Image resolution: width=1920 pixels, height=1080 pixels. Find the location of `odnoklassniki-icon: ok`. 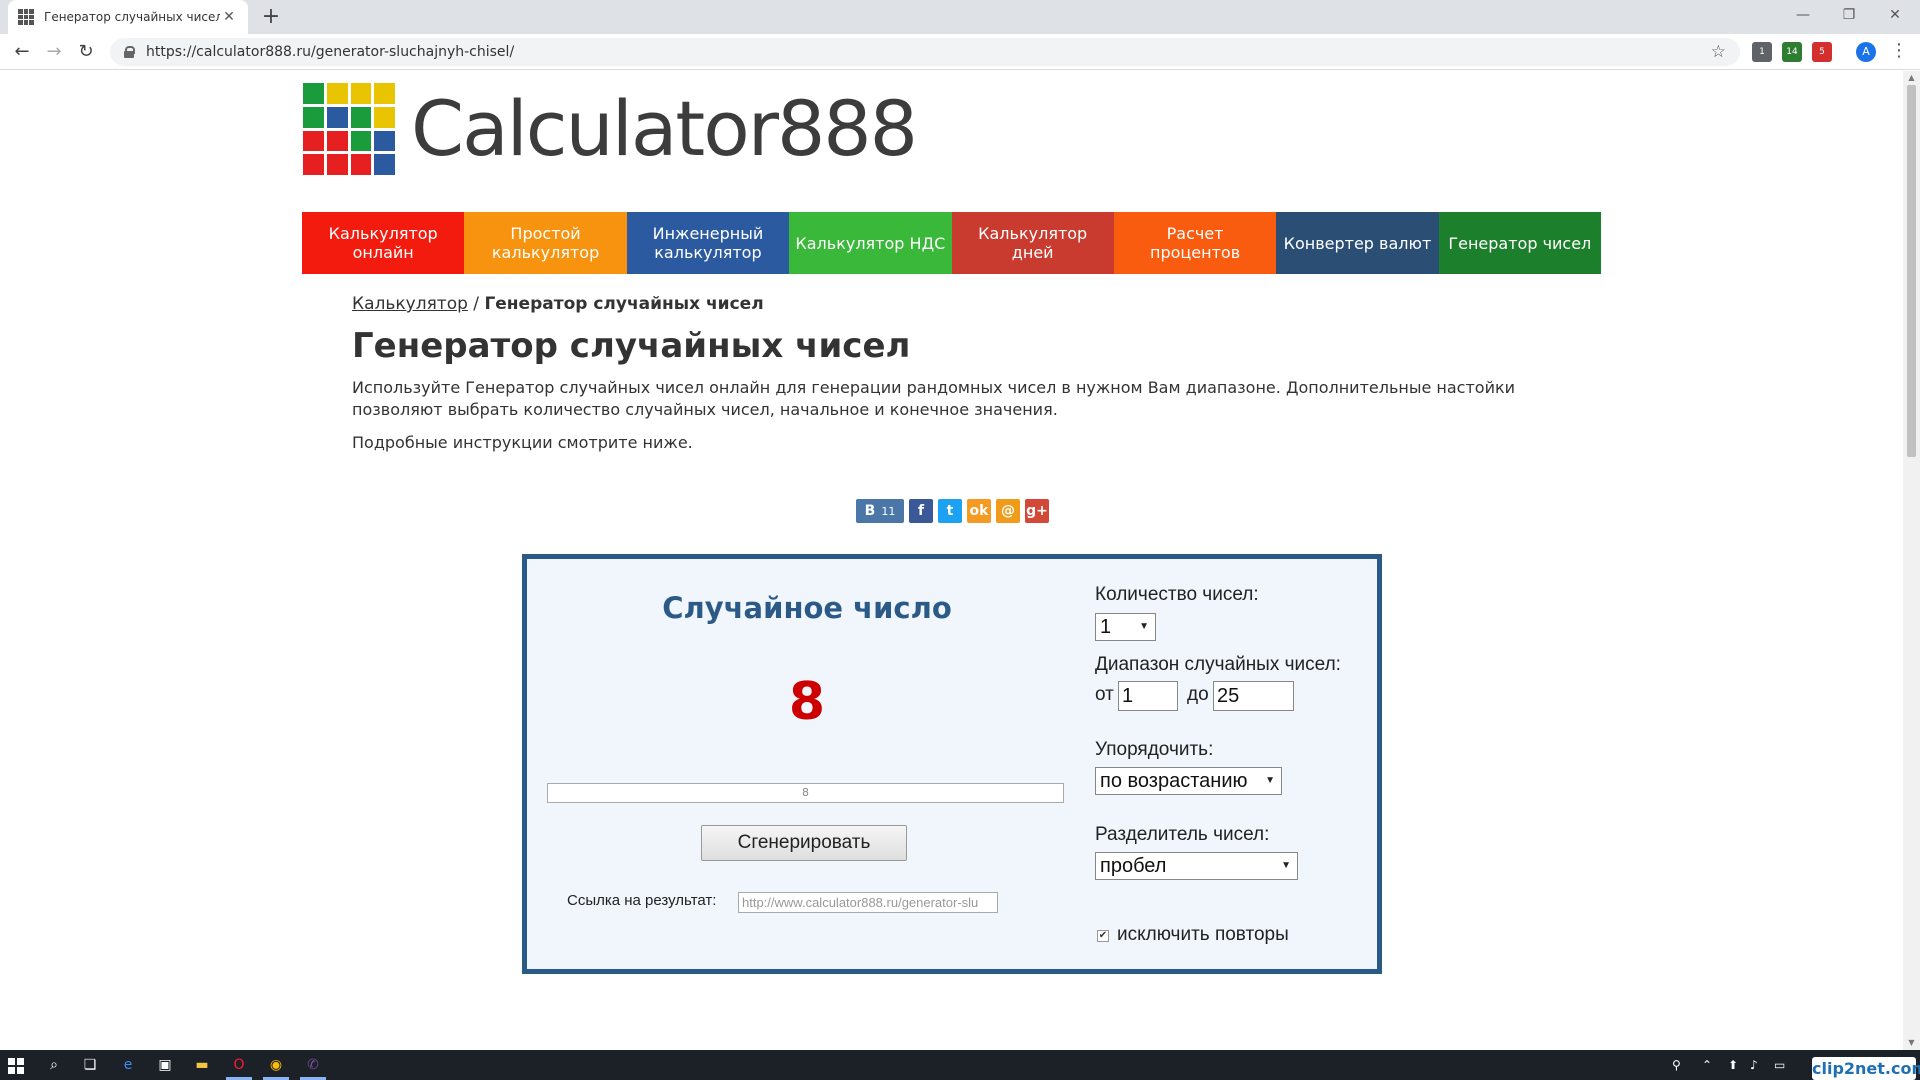

odnoklassniki-icon: ok is located at coordinates (979, 511).